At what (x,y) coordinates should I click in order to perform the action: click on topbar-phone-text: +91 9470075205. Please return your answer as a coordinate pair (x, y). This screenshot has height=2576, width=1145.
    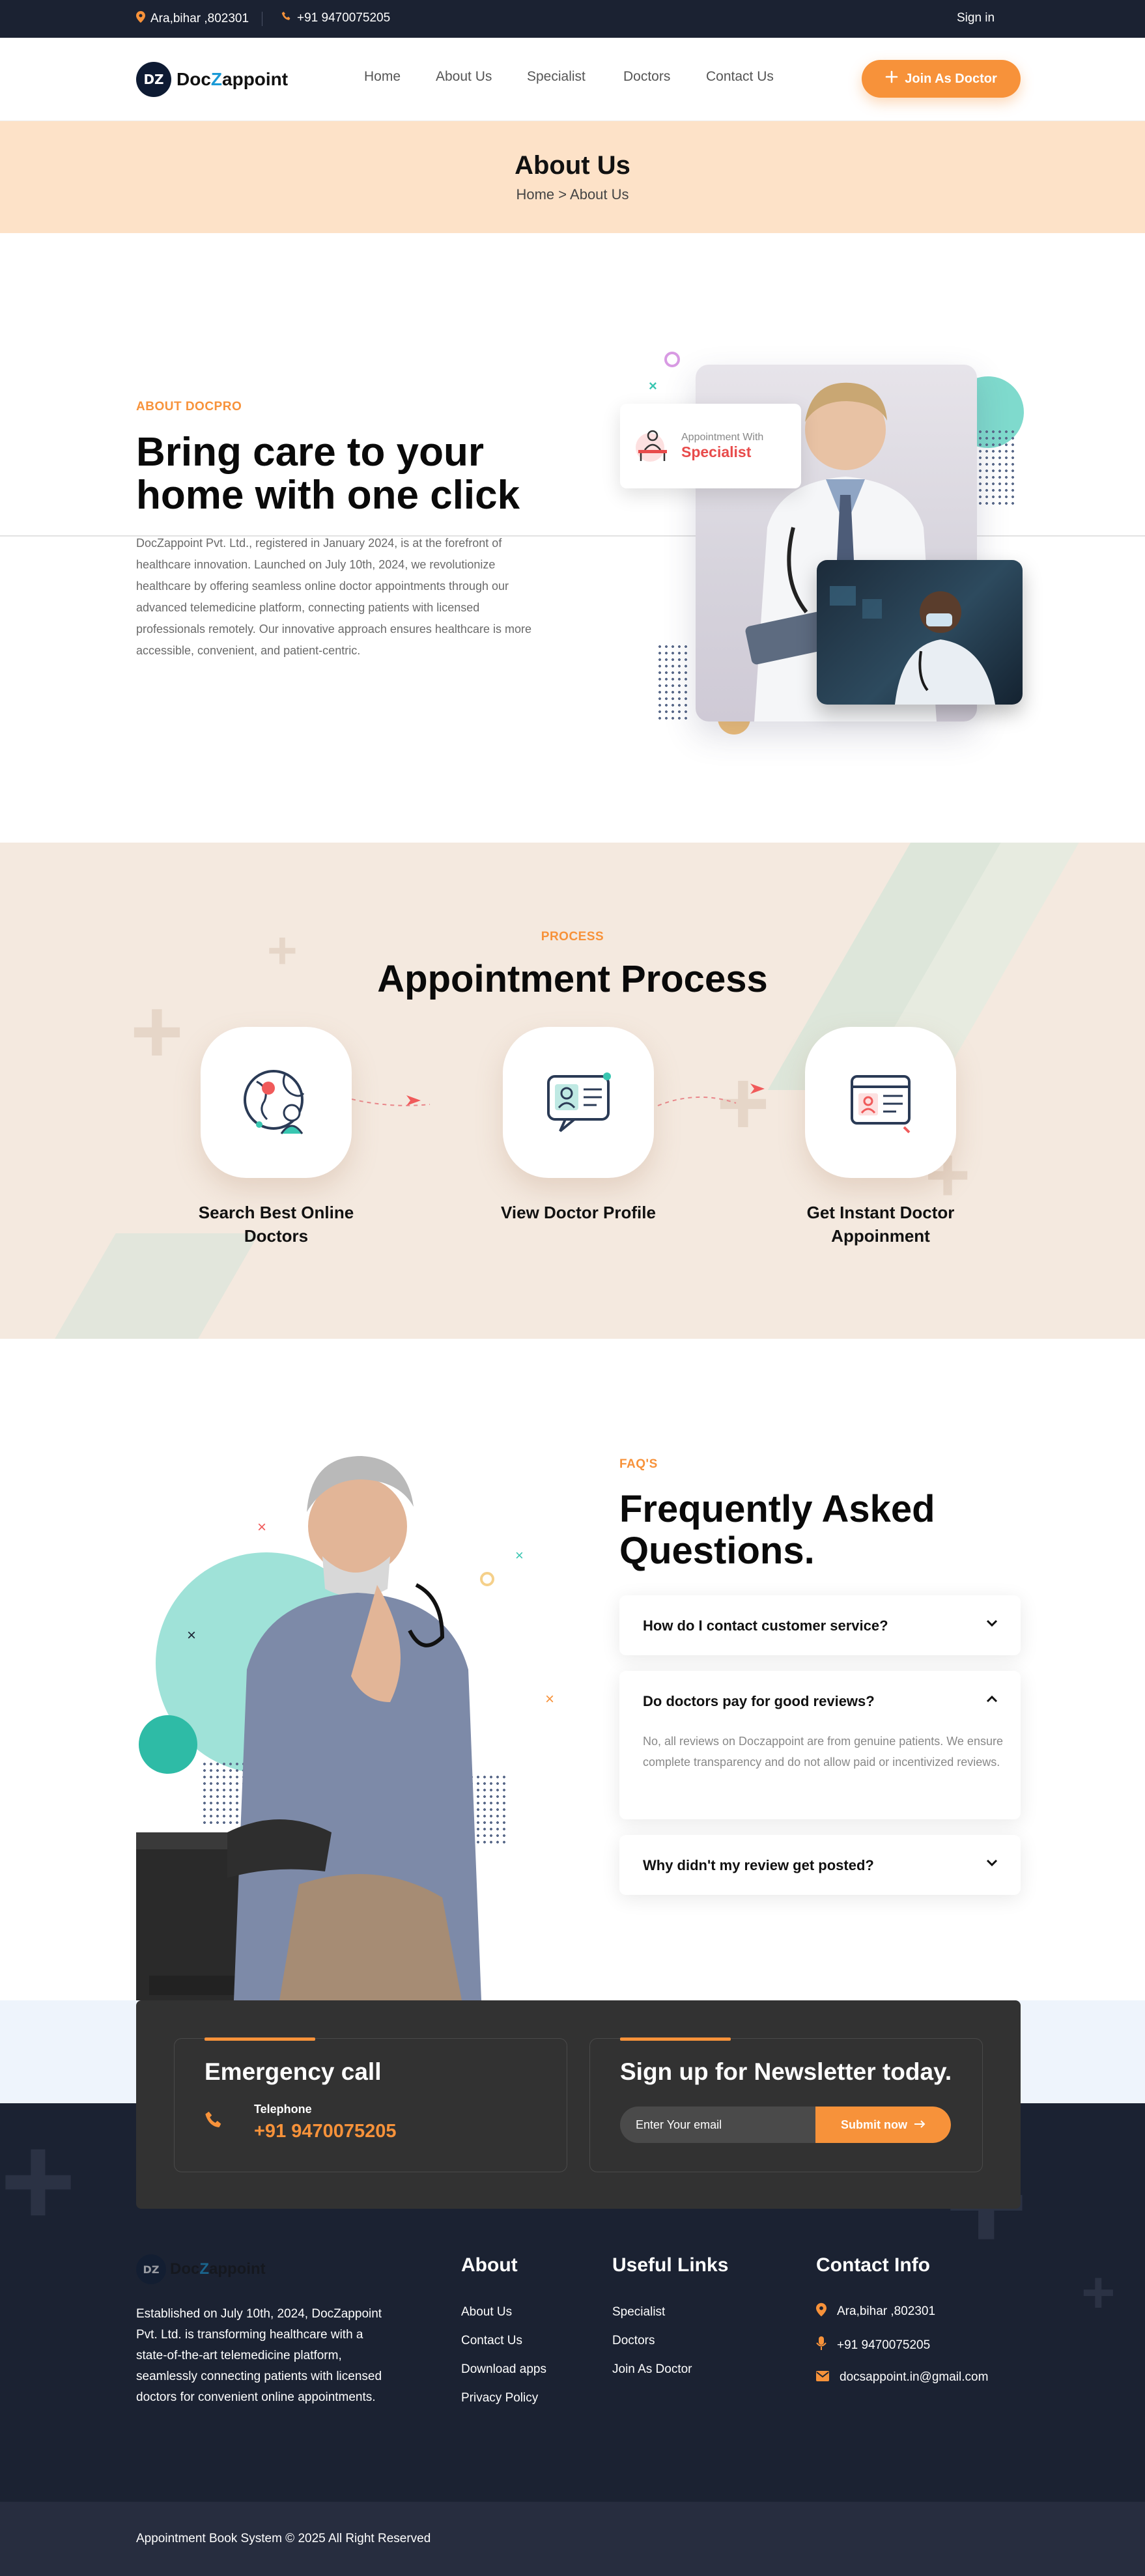
    Looking at the image, I should click on (344, 18).